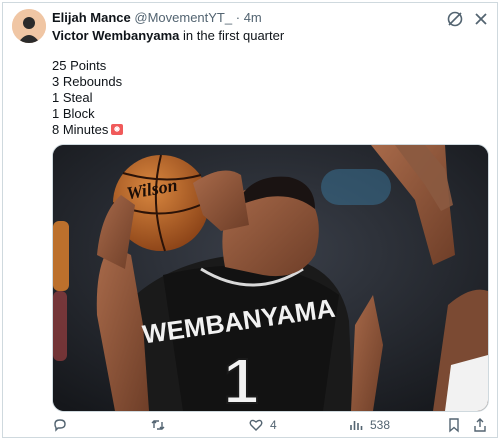 The width and height of the screenshot is (500, 440). What do you see at coordinates (380, 425) in the screenshot?
I see `views-count: 538` at bounding box center [380, 425].